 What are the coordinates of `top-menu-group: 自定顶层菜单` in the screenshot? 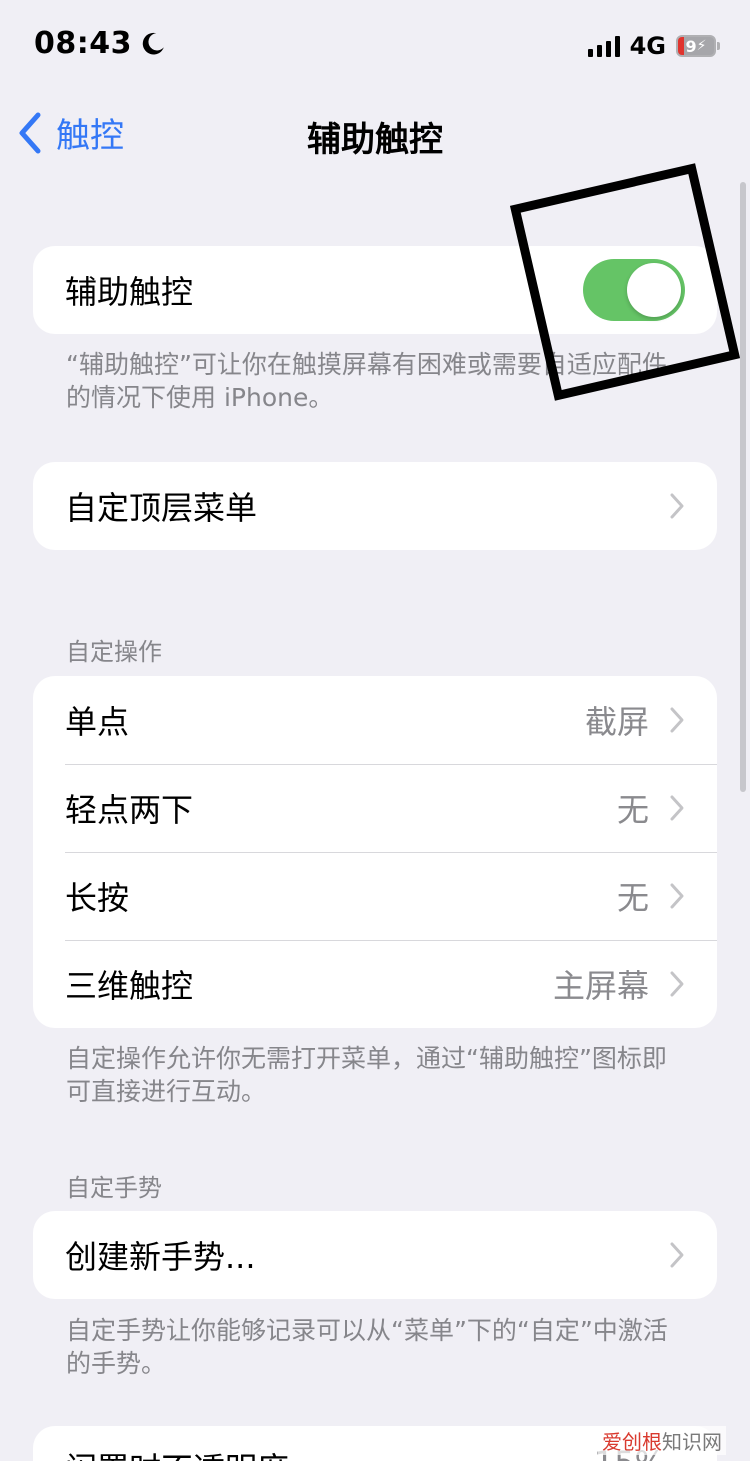 It's located at (375, 506).